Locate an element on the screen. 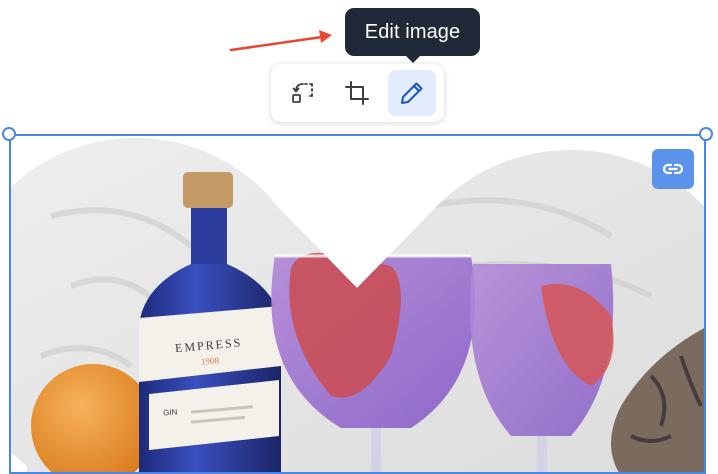 The height and width of the screenshot is (474, 718). link-icon is located at coordinates (673, 169).